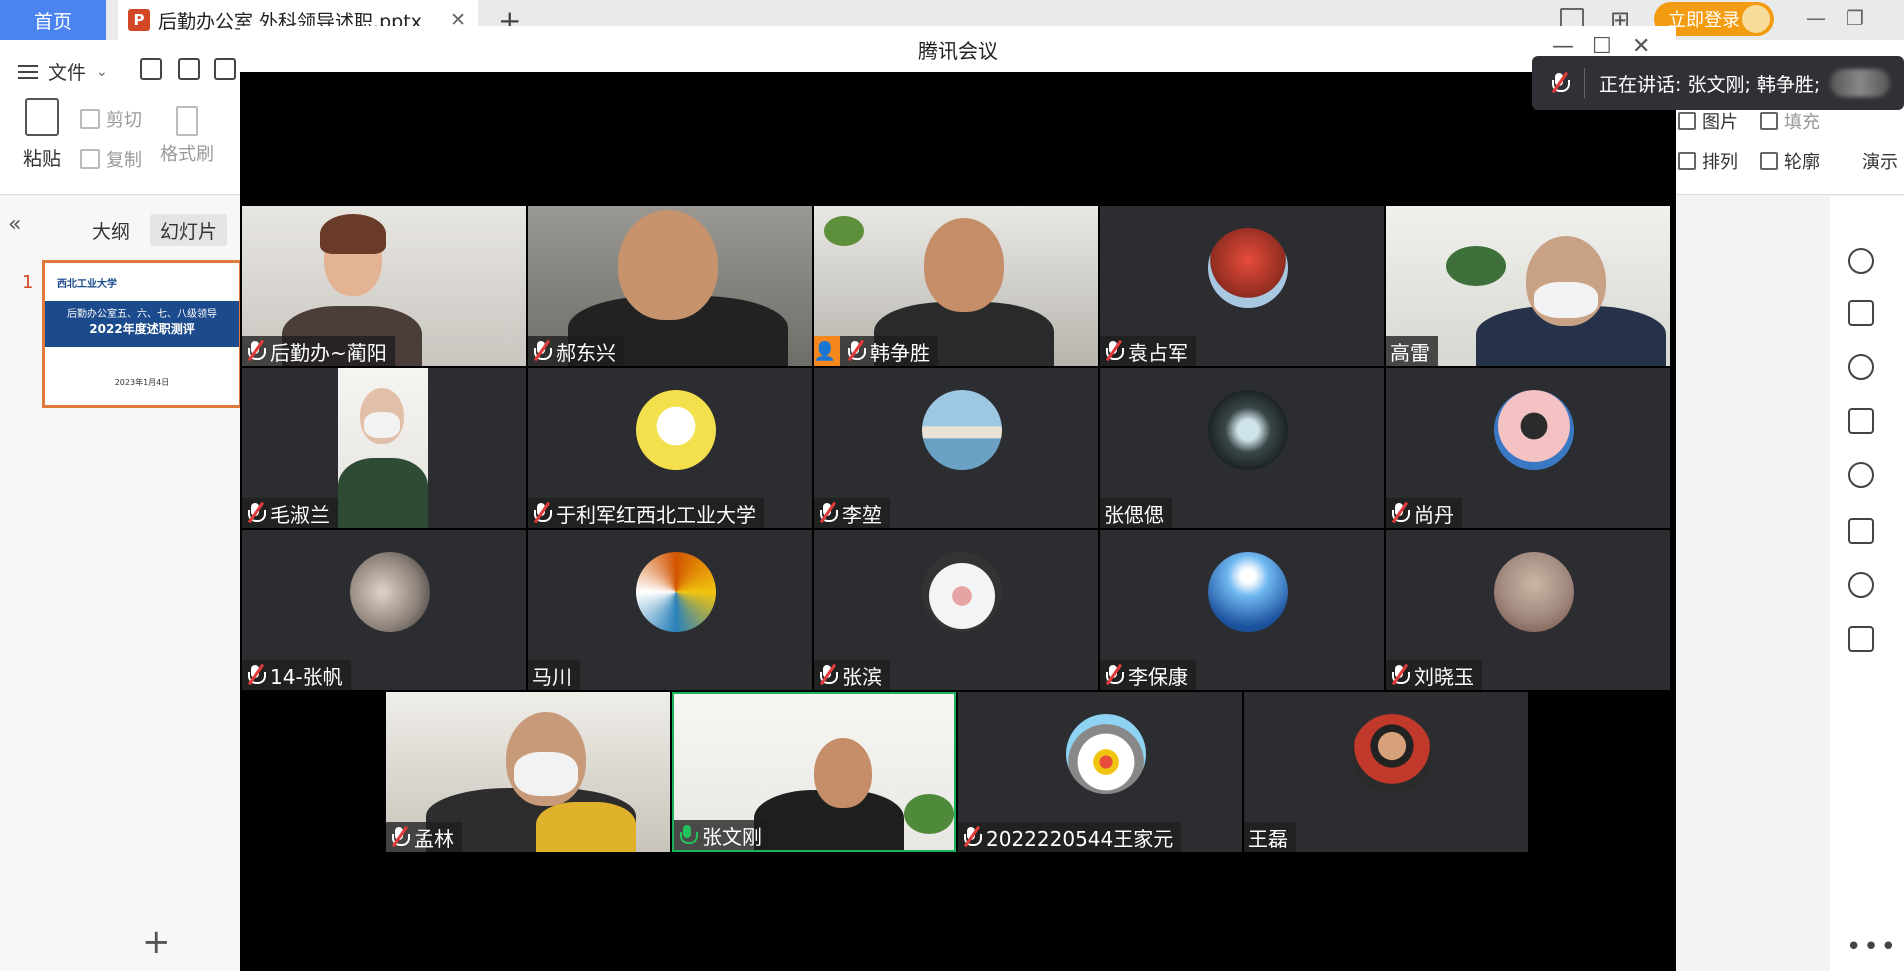 The image size is (1904, 971). I want to click on participant-tile: 李堃, so click(956, 448).